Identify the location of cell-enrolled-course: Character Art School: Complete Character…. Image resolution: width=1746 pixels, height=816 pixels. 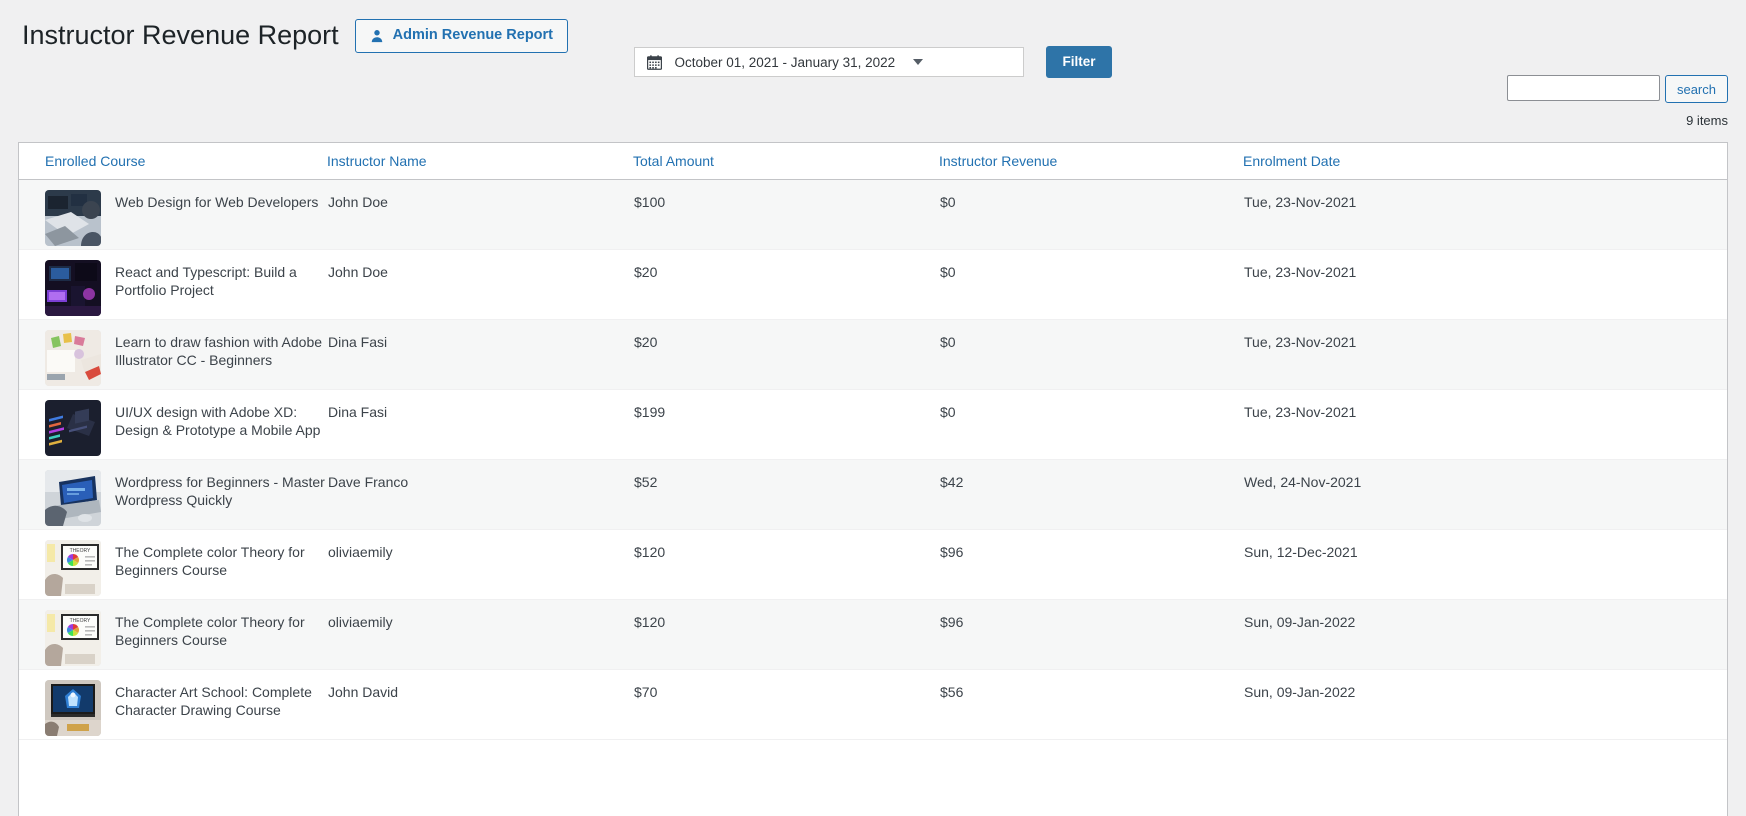
(173, 705).